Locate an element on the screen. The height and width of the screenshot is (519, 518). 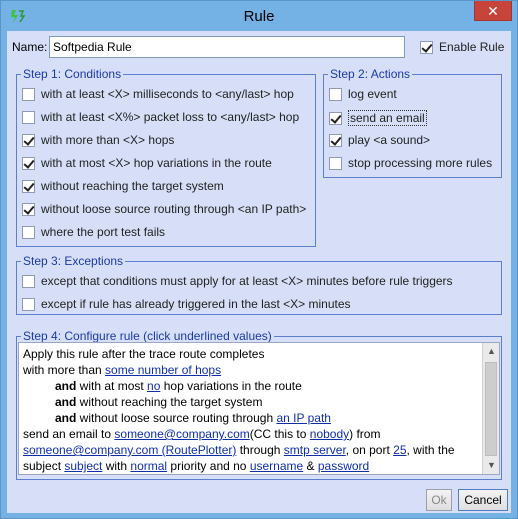
ok-button: Ok is located at coordinates (439, 500).